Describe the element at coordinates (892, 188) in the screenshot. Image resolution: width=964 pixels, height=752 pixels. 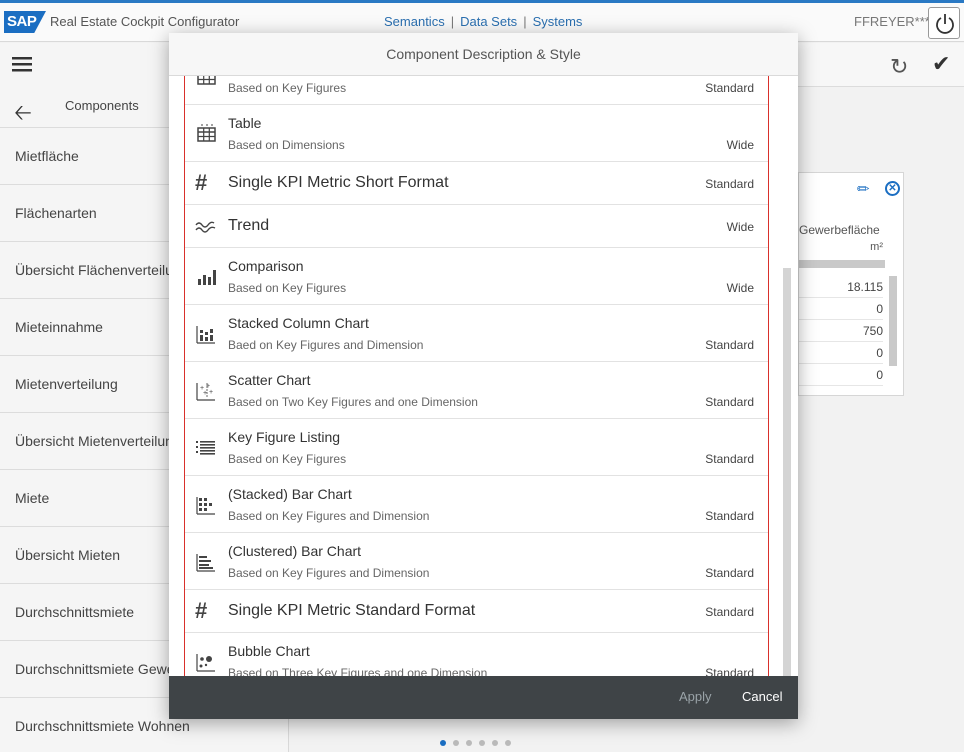
I see `close-circle-icon: ✕` at that location.